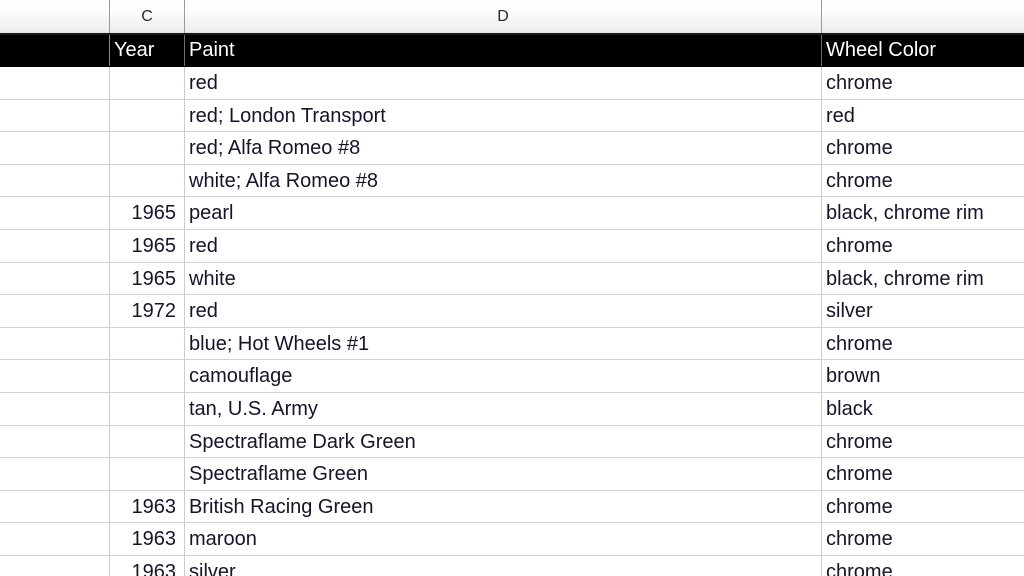 Image resolution: width=1024 pixels, height=576 pixels. What do you see at coordinates (503, 50) in the screenshot?
I see `header-cell-paint: Paint` at bounding box center [503, 50].